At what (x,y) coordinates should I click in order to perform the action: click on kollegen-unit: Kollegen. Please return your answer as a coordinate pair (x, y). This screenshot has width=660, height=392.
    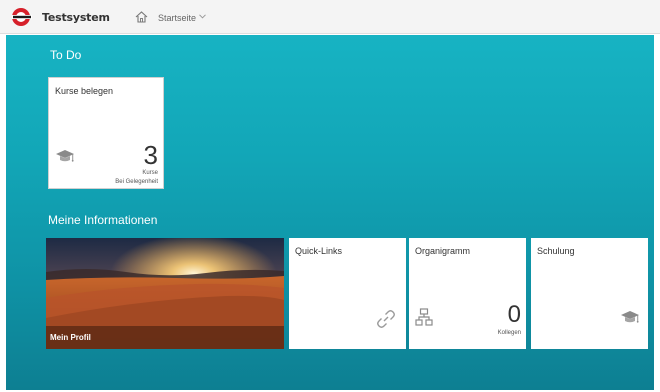
    Looking at the image, I should click on (509, 333).